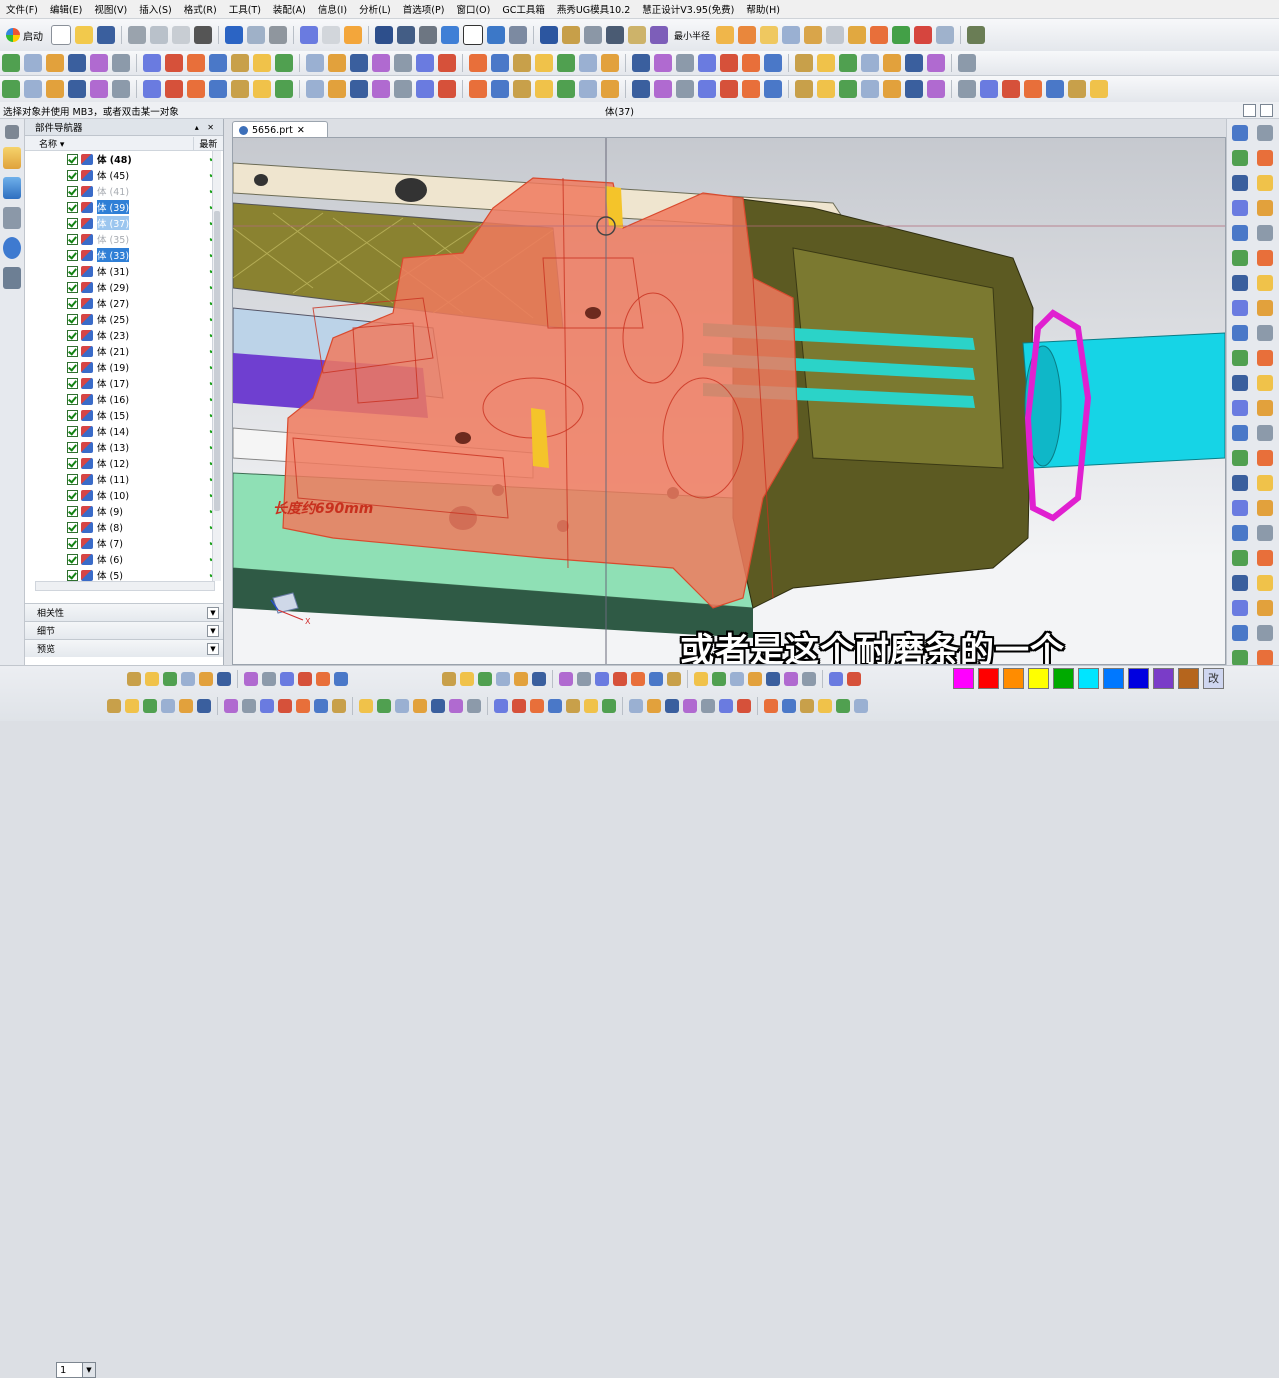  I want to click on menu-item-7: 信息(I), so click(332, 9).